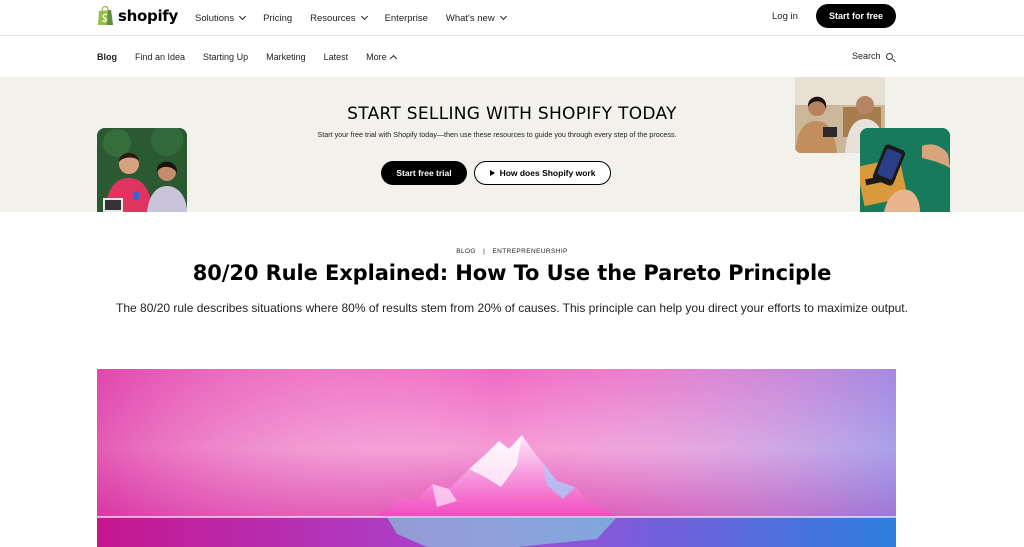 The height and width of the screenshot is (547, 1024). I want to click on women-photo-illustration, so click(142, 170).